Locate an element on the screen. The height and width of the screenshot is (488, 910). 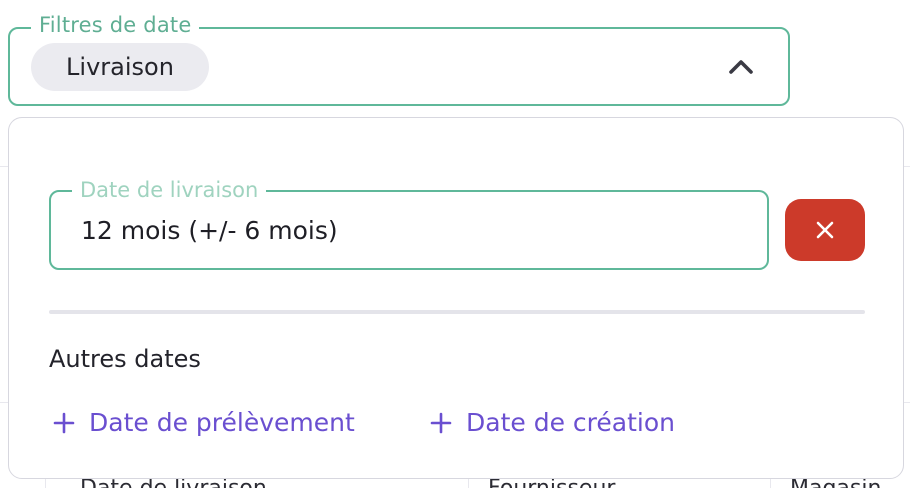
add-collection-date-button: Date de prélèvement is located at coordinates (204, 423).